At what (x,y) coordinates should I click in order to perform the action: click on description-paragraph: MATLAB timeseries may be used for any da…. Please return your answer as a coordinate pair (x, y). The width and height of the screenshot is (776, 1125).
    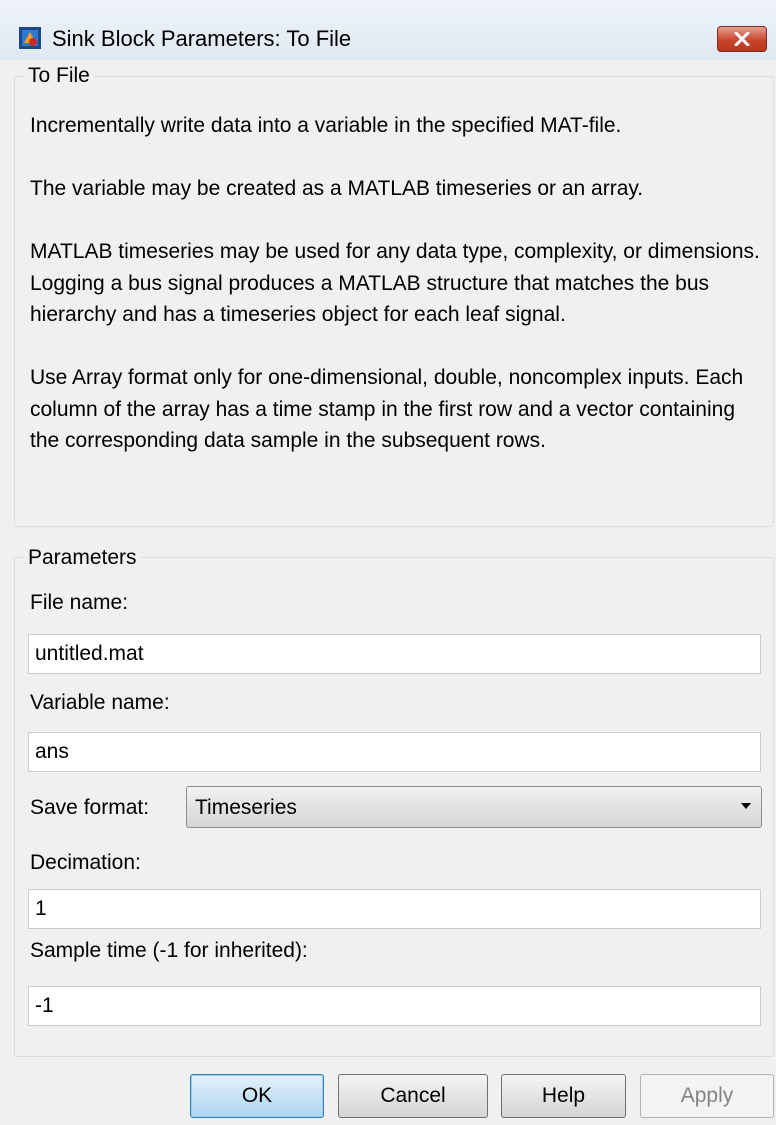
    Looking at the image, I should click on (395, 283).